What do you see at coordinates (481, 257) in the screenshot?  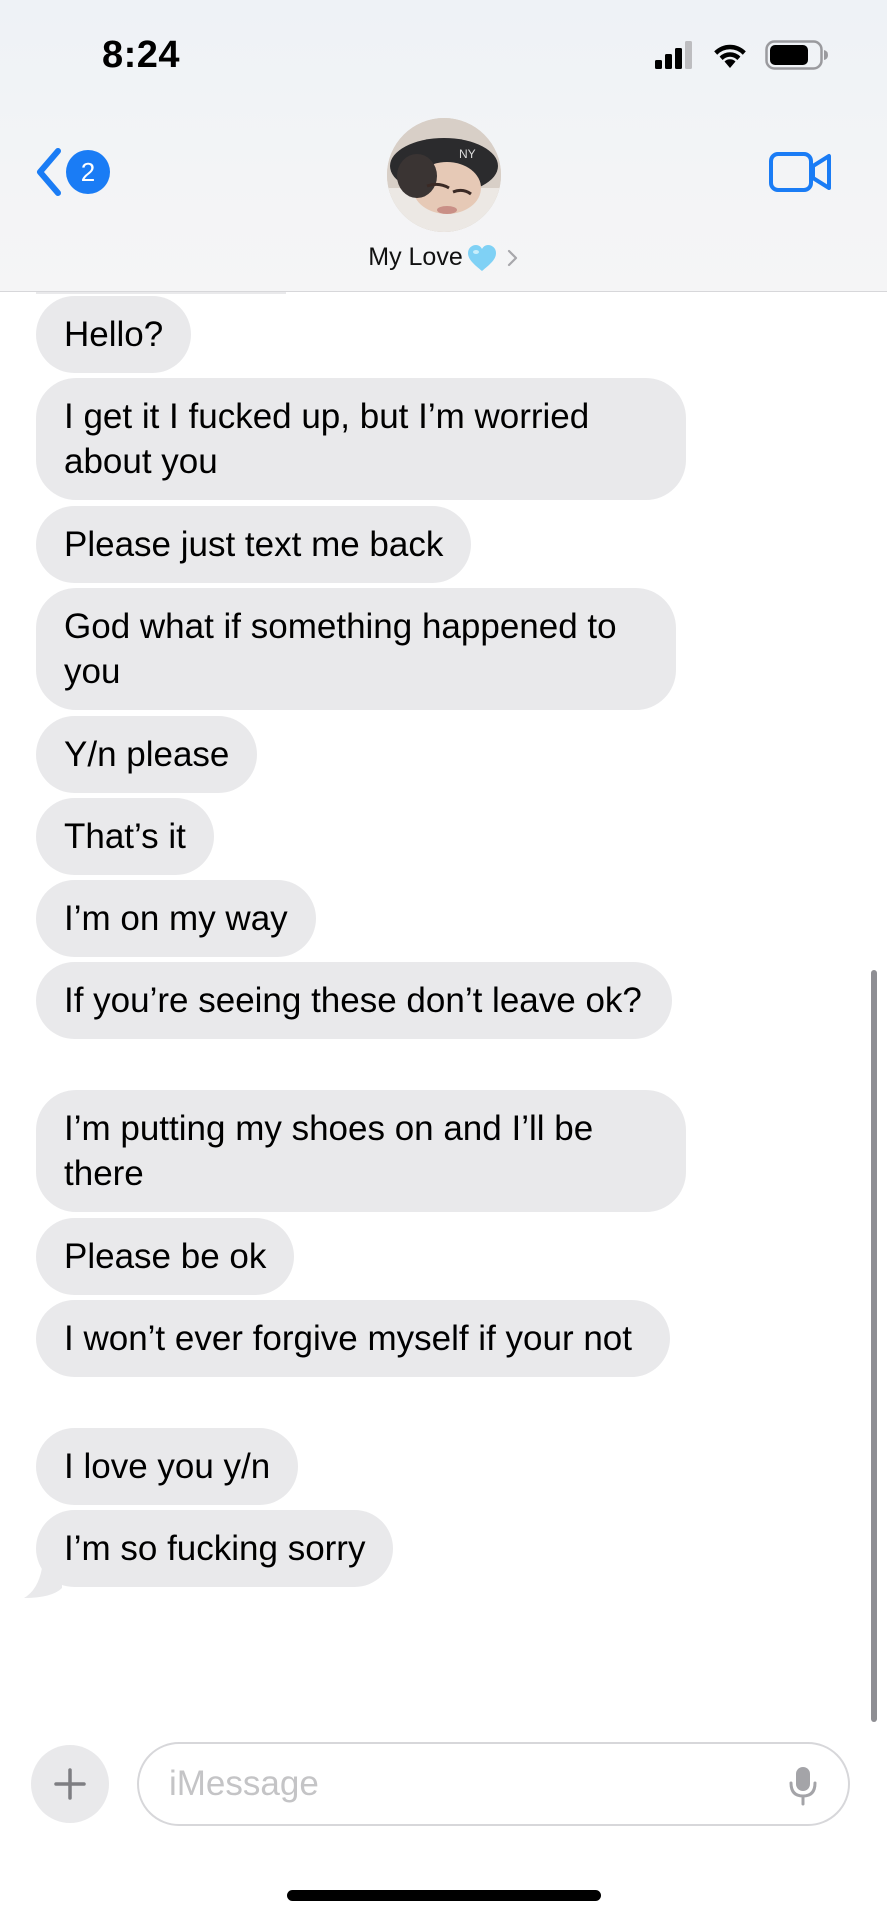 I see `light-blue-heart-icon` at bounding box center [481, 257].